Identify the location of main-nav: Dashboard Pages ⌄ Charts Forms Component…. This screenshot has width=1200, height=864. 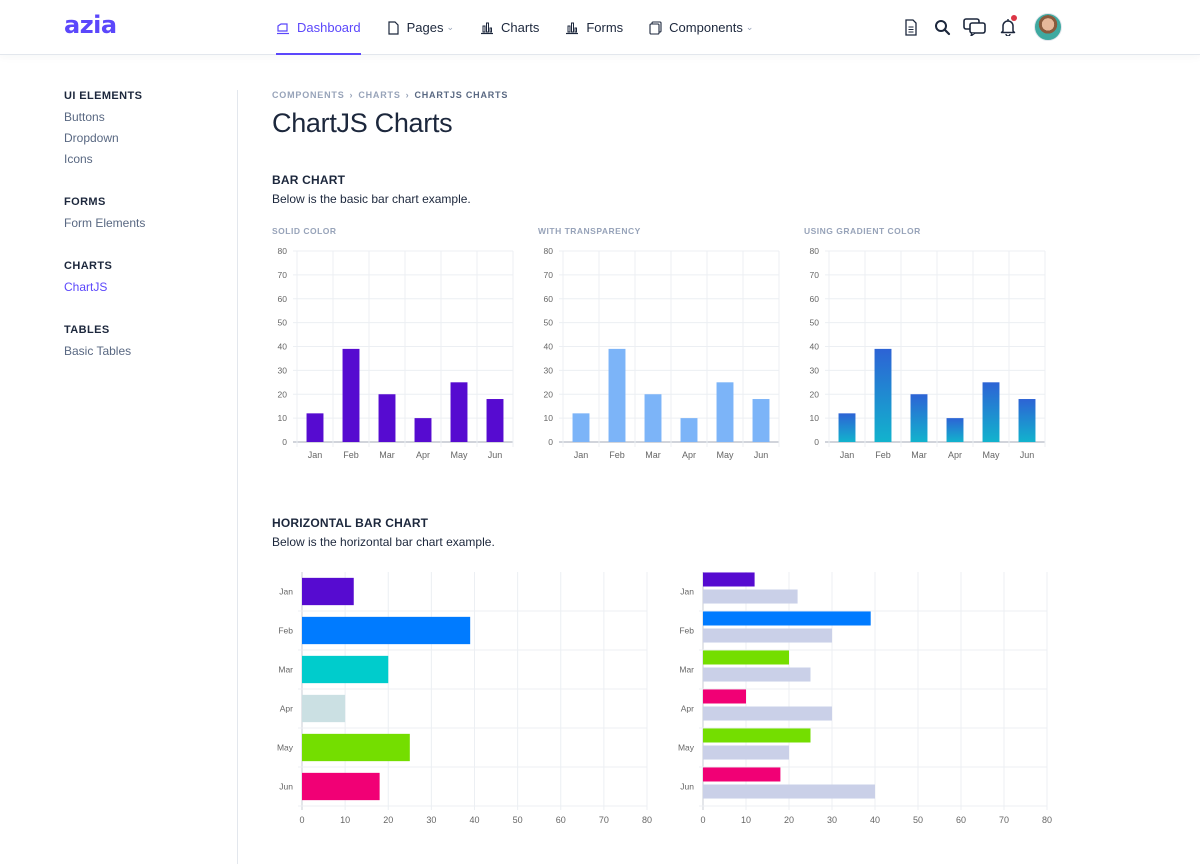
(527, 27).